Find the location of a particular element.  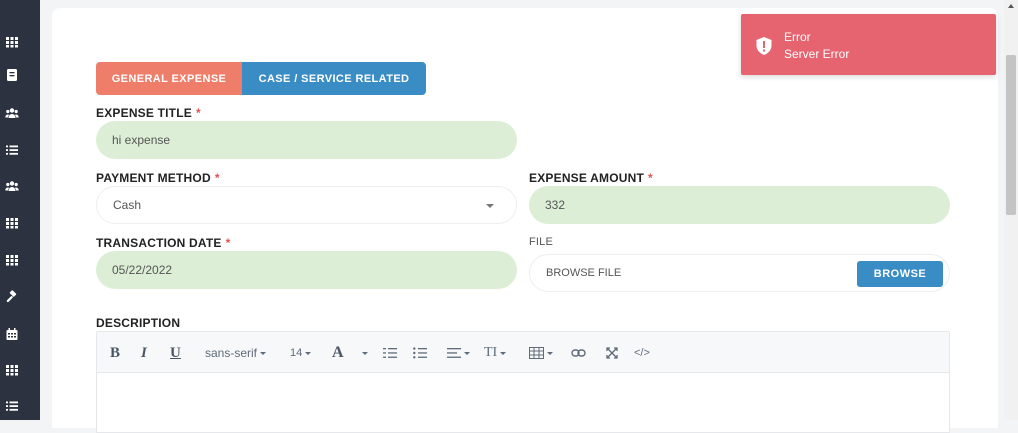

sidebar is located at coordinates (20, 210).